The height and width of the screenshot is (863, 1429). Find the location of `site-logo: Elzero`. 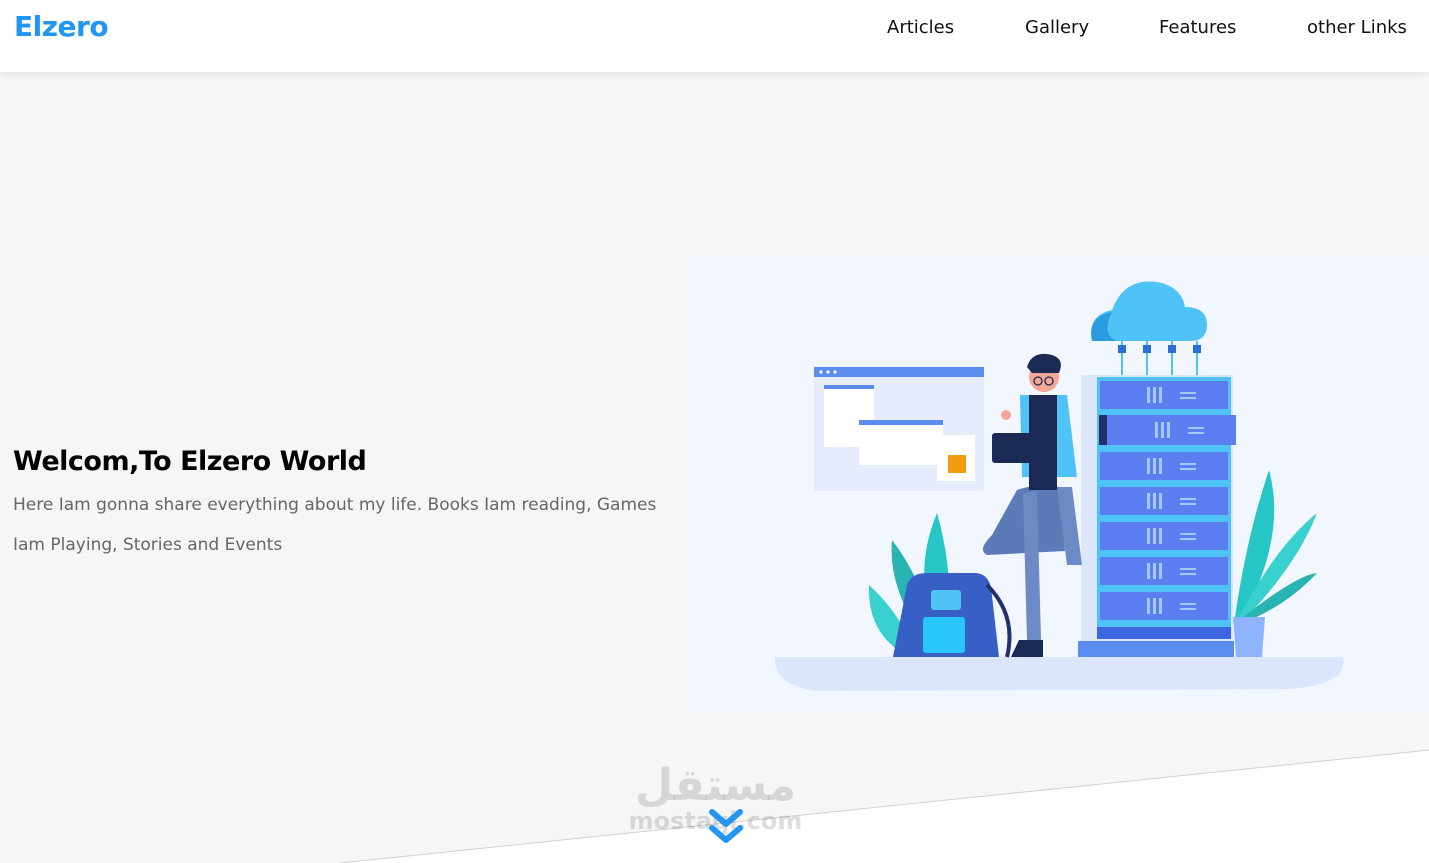

site-logo: Elzero is located at coordinates (61, 26).